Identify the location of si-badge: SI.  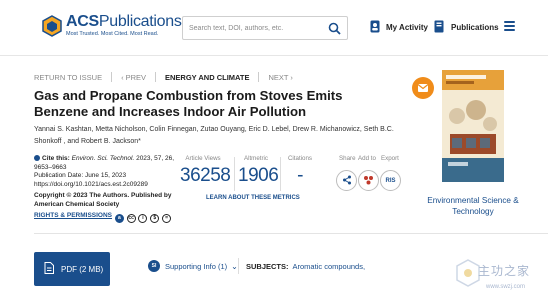
(154, 266).